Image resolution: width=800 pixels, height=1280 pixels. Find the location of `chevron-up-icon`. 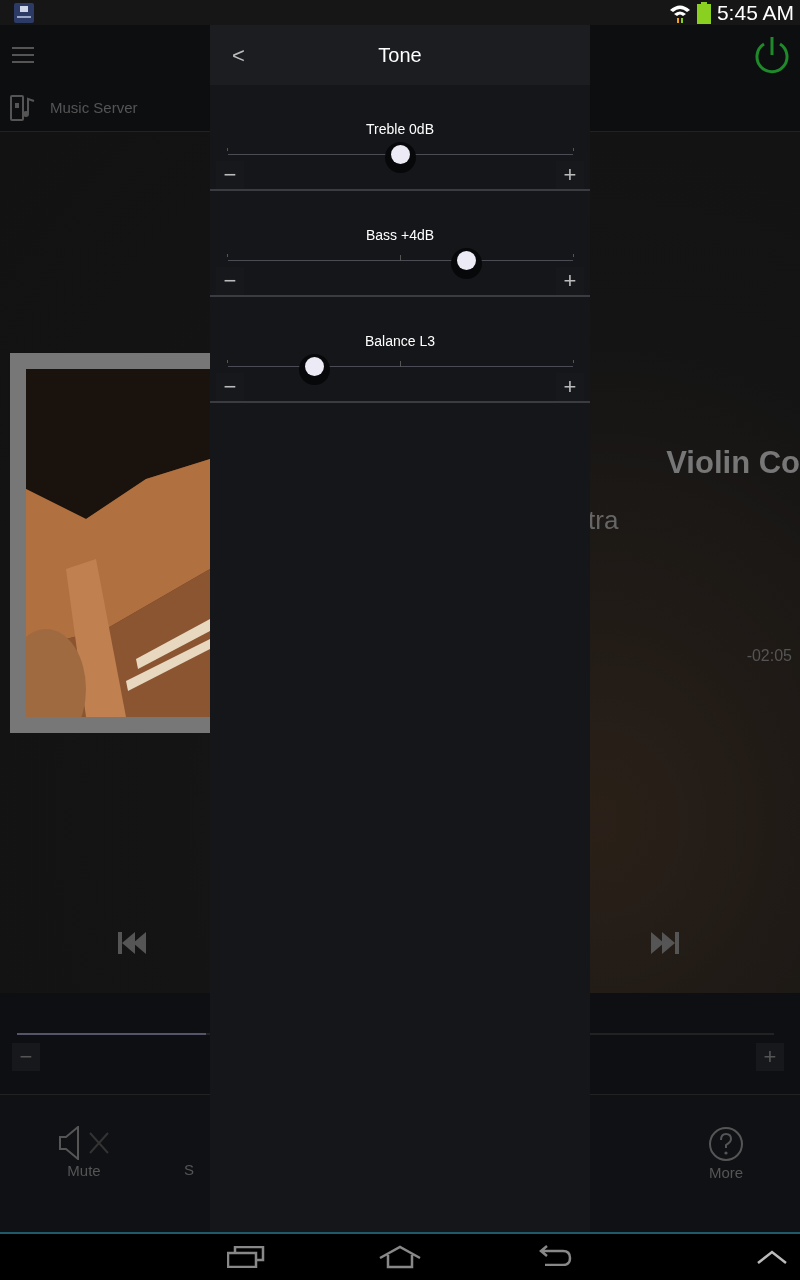

chevron-up-icon is located at coordinates (772, 1257).